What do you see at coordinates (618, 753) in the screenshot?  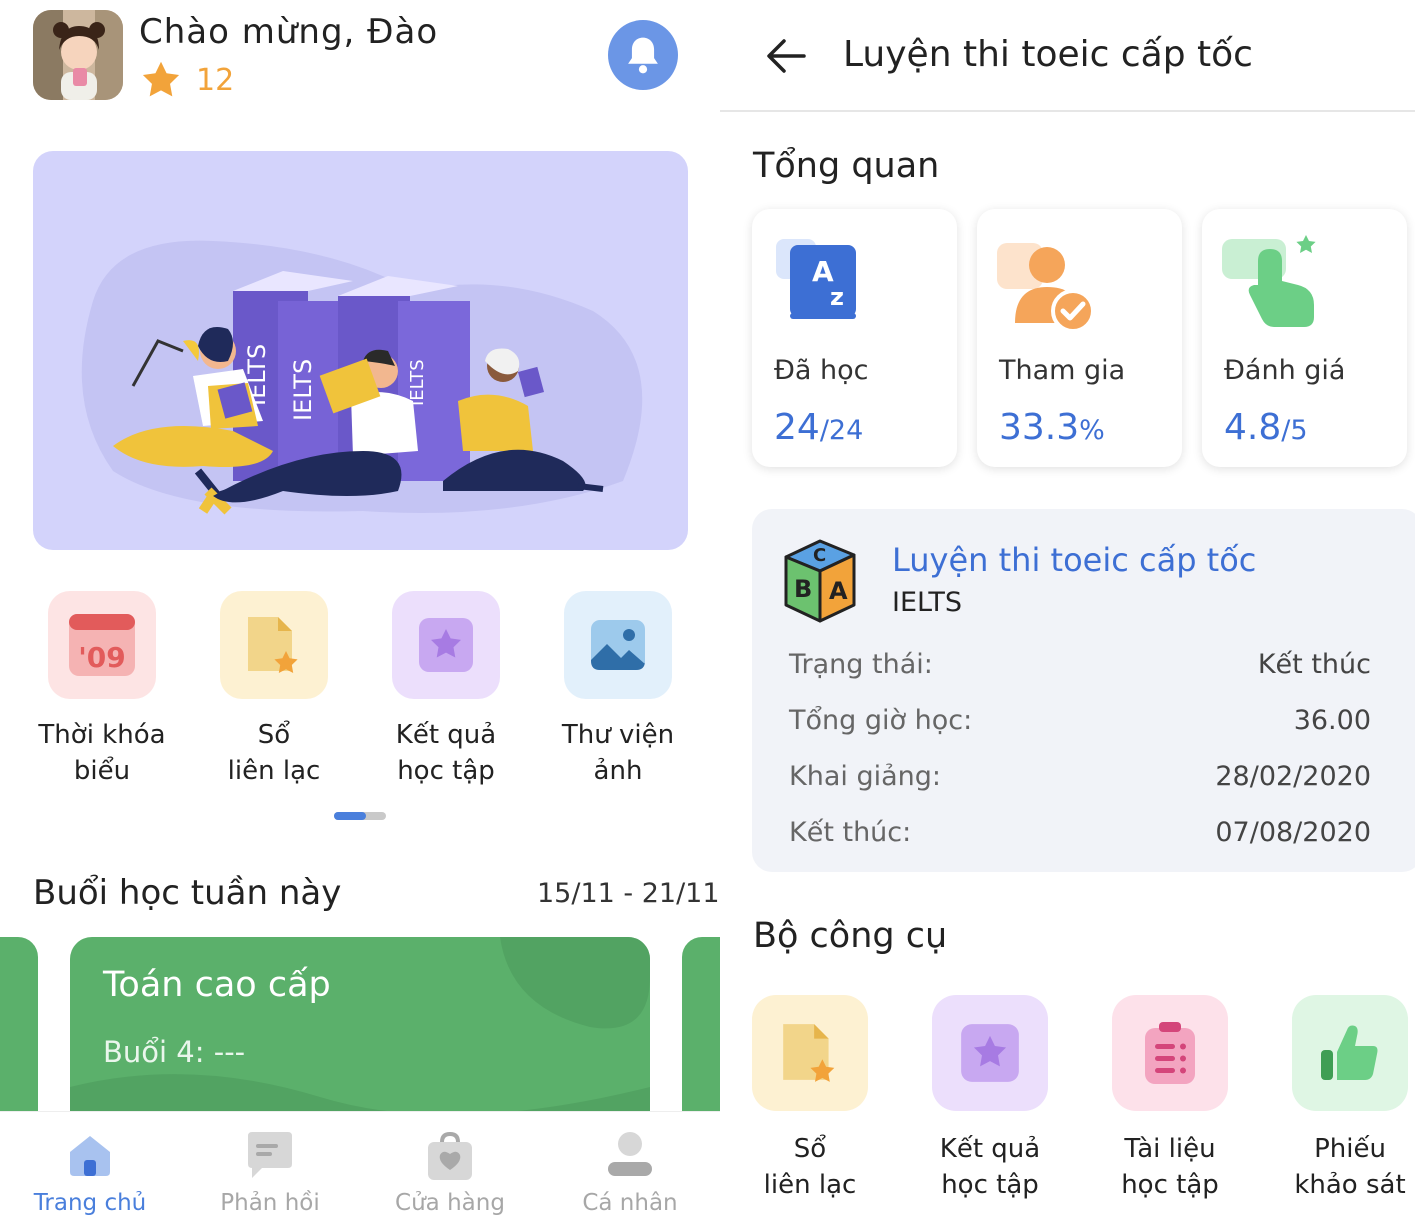 I see `quick-action-label: Thư viện ảnh` at bounding box center [618, 753].